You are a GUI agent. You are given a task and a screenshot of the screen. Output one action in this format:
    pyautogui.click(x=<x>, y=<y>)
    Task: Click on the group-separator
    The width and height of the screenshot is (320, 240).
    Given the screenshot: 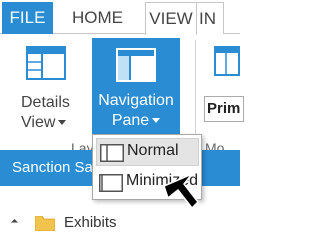 What is the action you would take?
    pyautogui.click(x=195, y=90)
    